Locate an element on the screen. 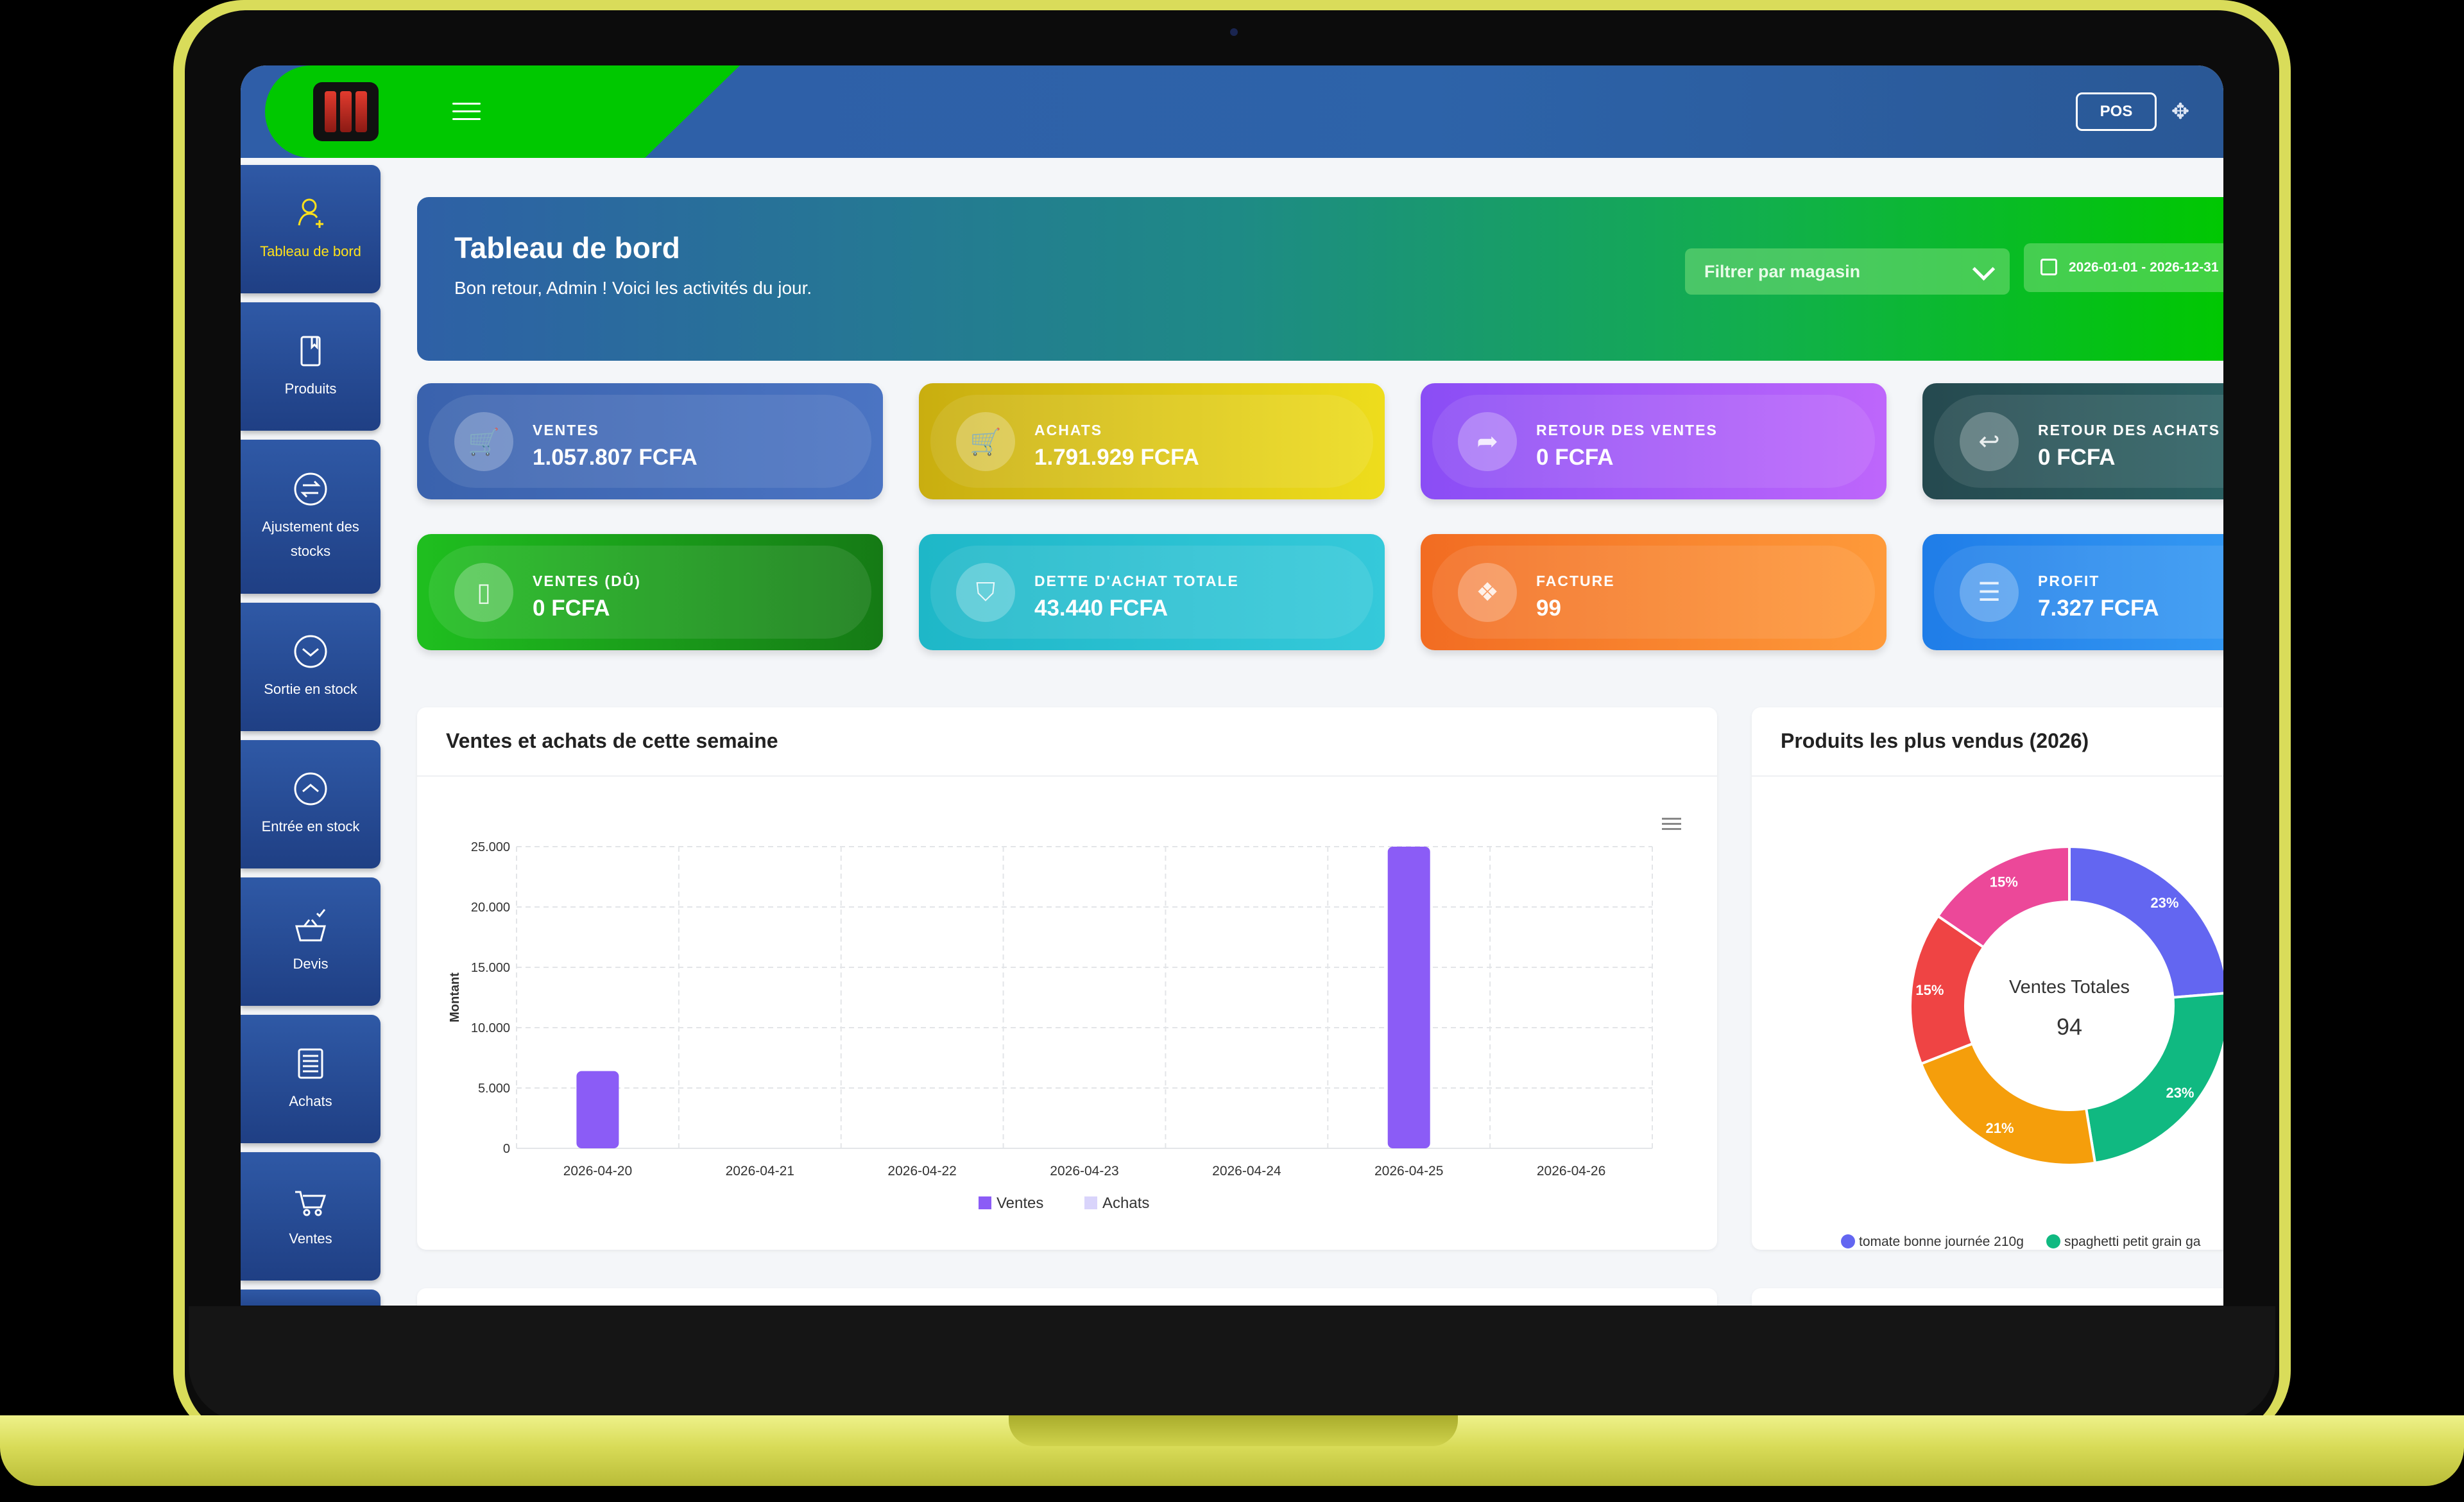 This screenshot has width=2464, height=1502. calendar-icon is located at coordinates (2049, 267).